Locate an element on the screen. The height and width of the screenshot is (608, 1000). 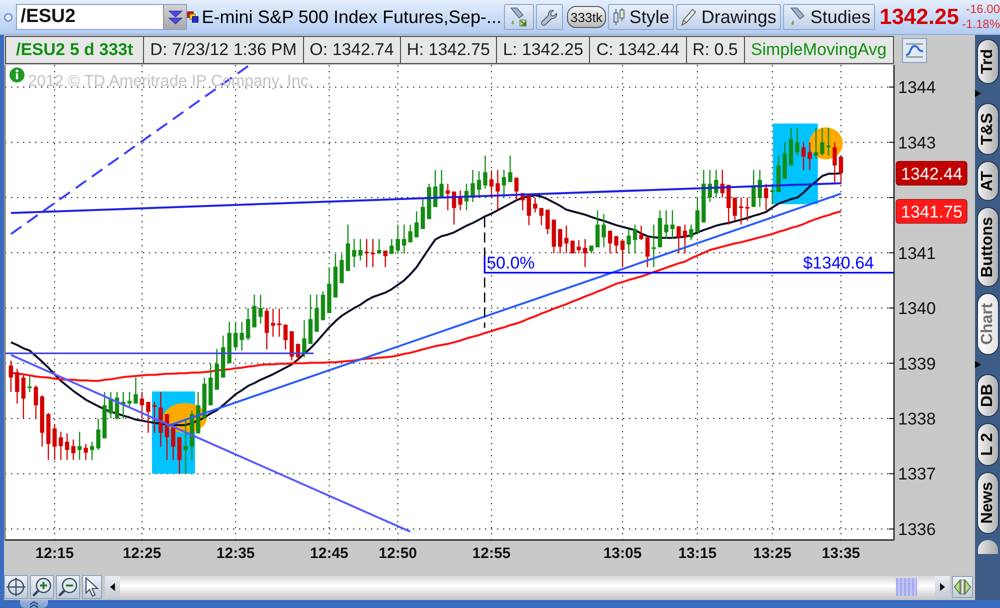
net-change: -16.00 is located at coordinates (983, 9).